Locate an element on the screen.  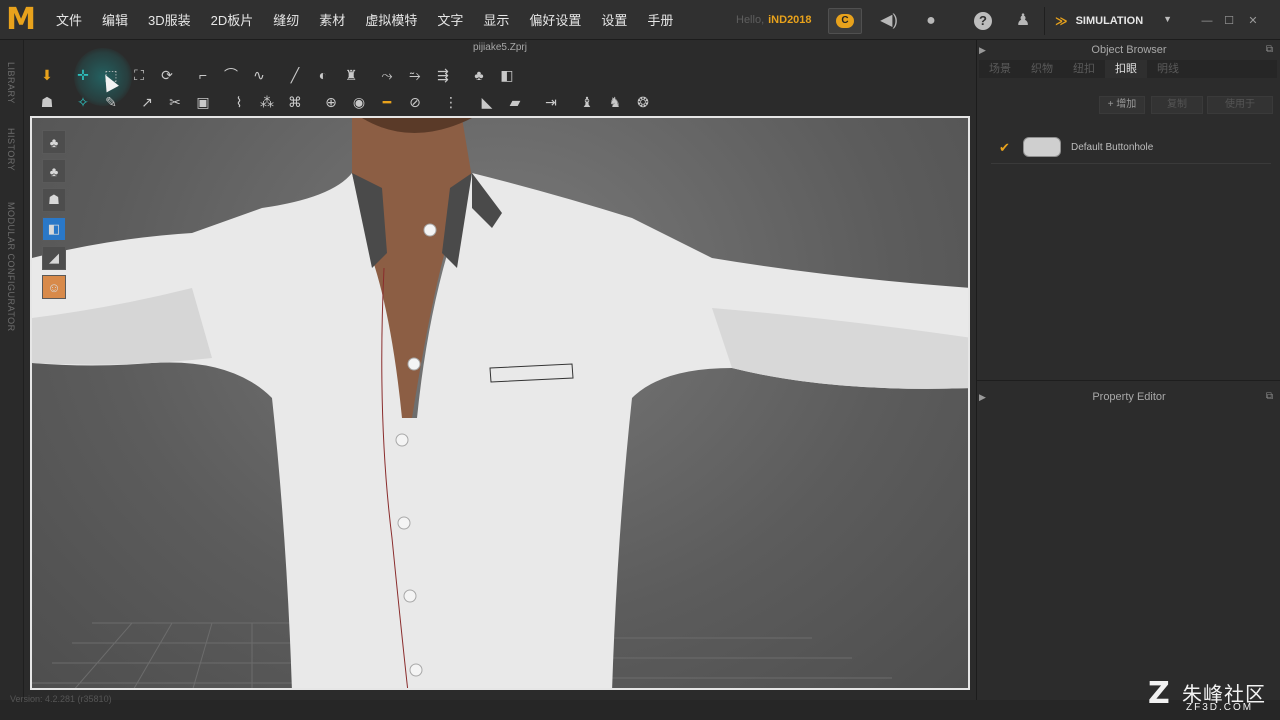
menu-3d-garment: 3D服装 is located at coordinates (169, 19).